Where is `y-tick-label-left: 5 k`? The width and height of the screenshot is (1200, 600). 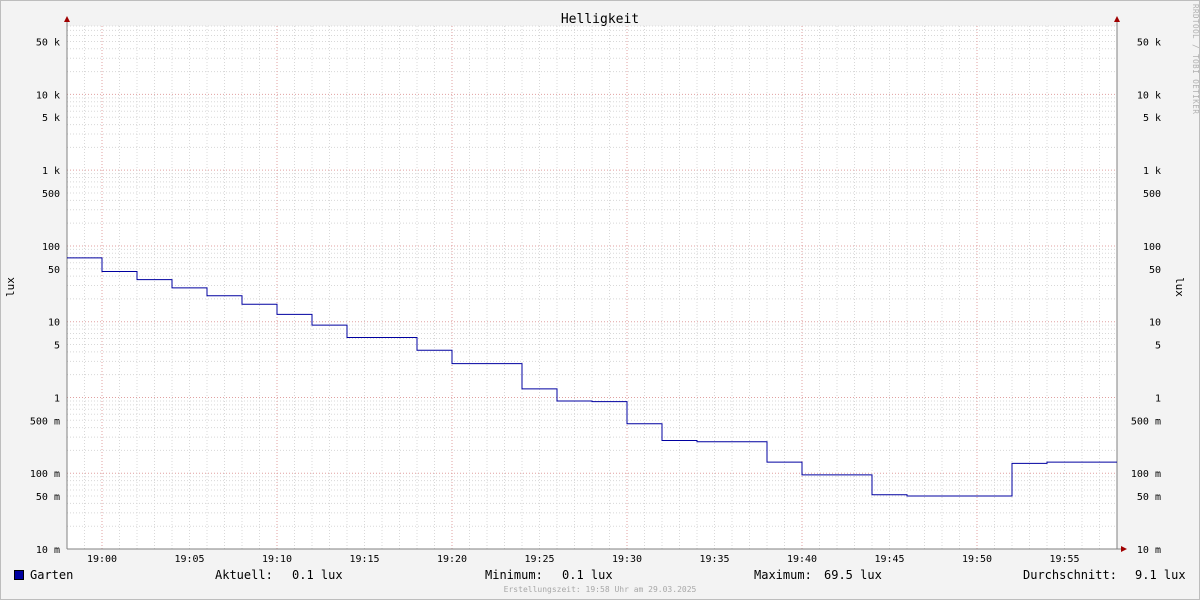 y-tick-label-left: 5 k is located at coordinates (51, 118).